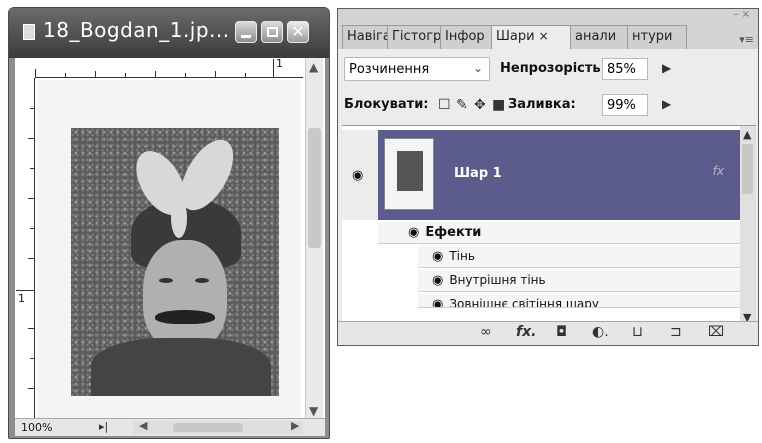  I want to click on close-button: ✕, so click(298, 32).